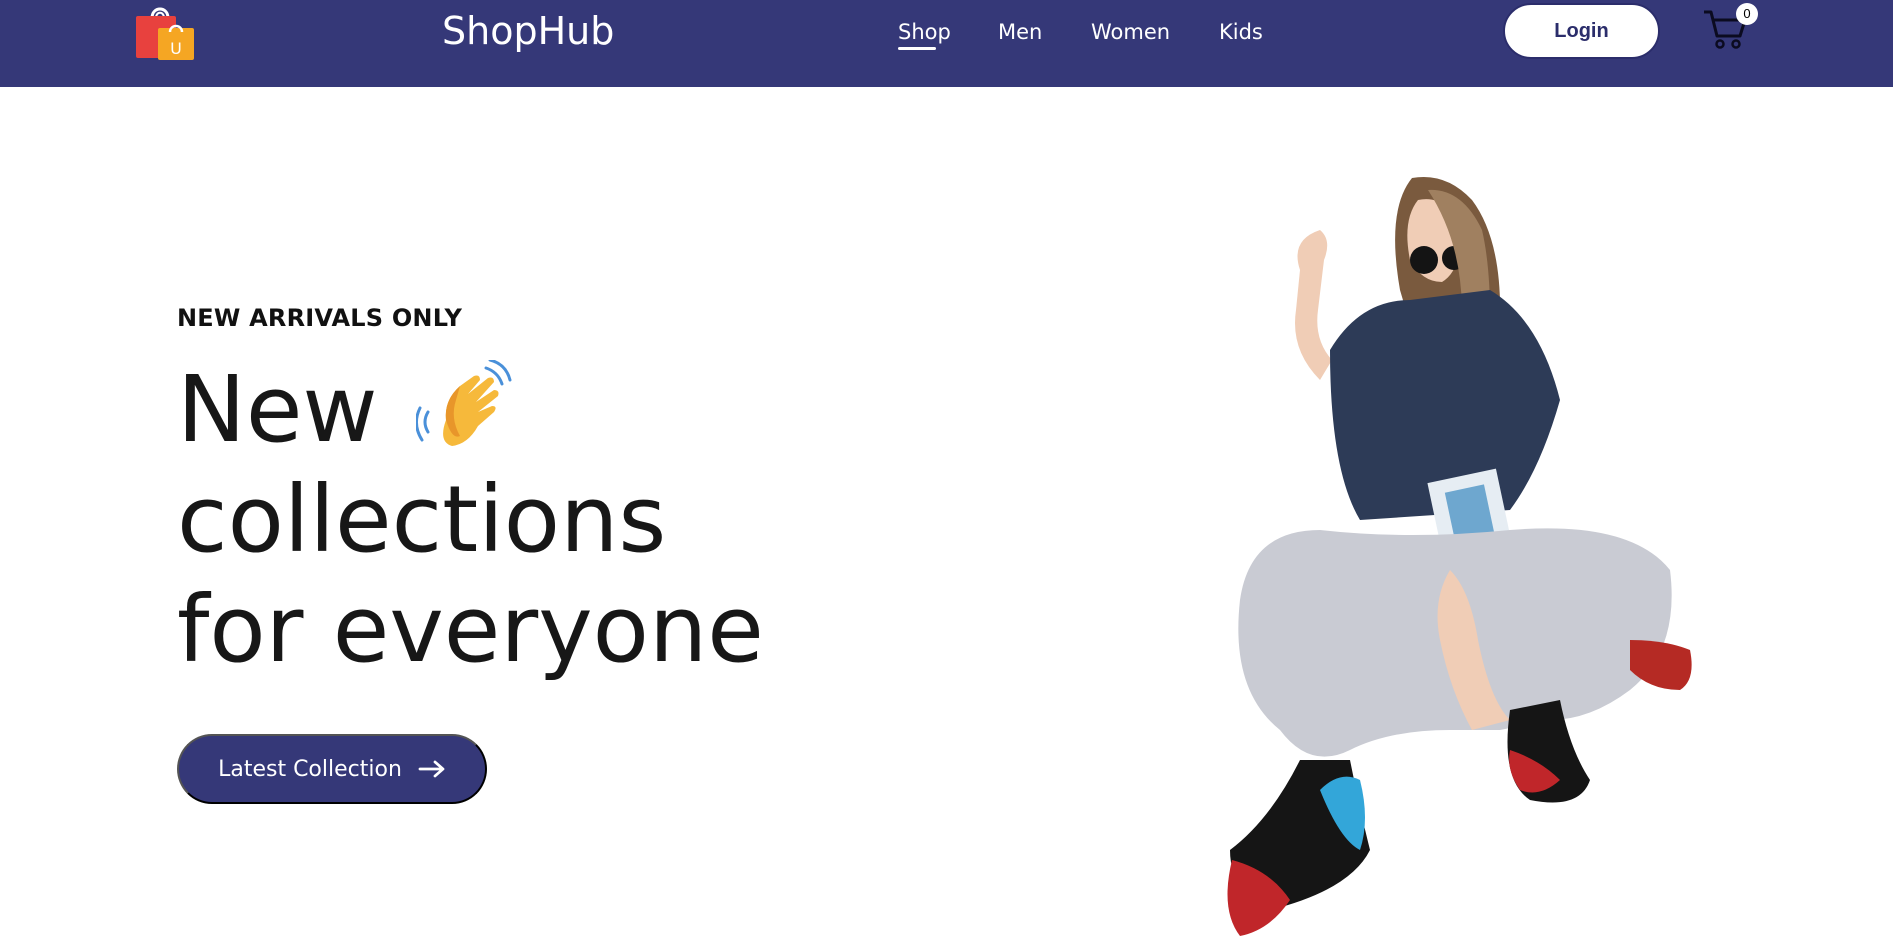 This screenshot has width=1893, height=936. I want to click on arrow-right-icon, so click(431, 769).